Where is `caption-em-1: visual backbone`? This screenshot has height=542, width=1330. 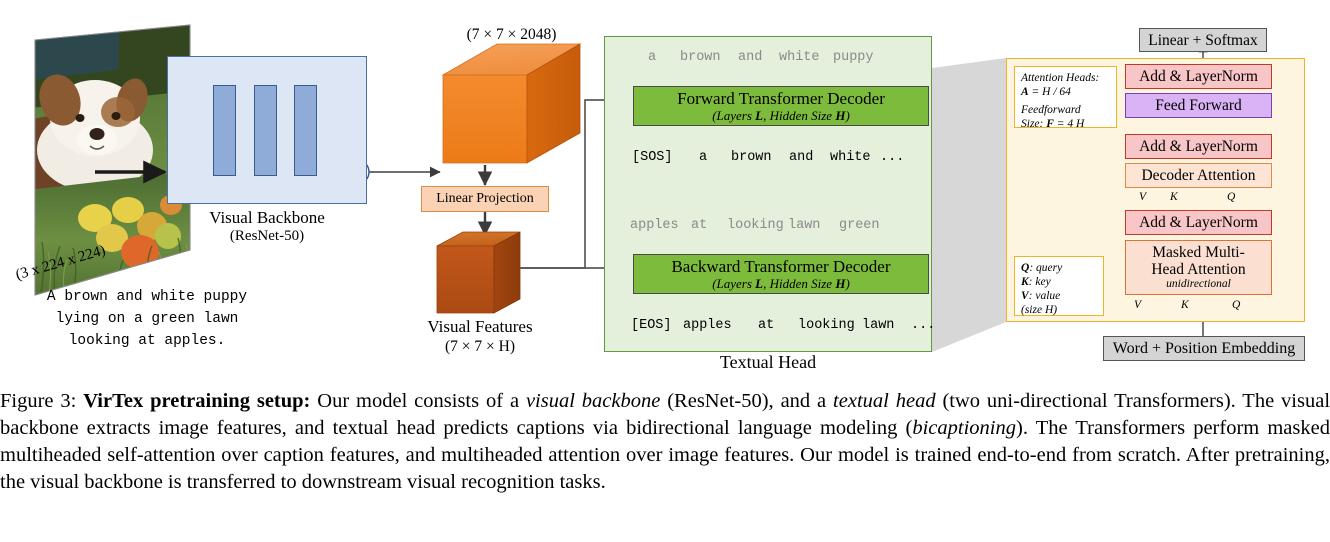
caption-em-1: visual backbone is located at coordinates (593, 401).